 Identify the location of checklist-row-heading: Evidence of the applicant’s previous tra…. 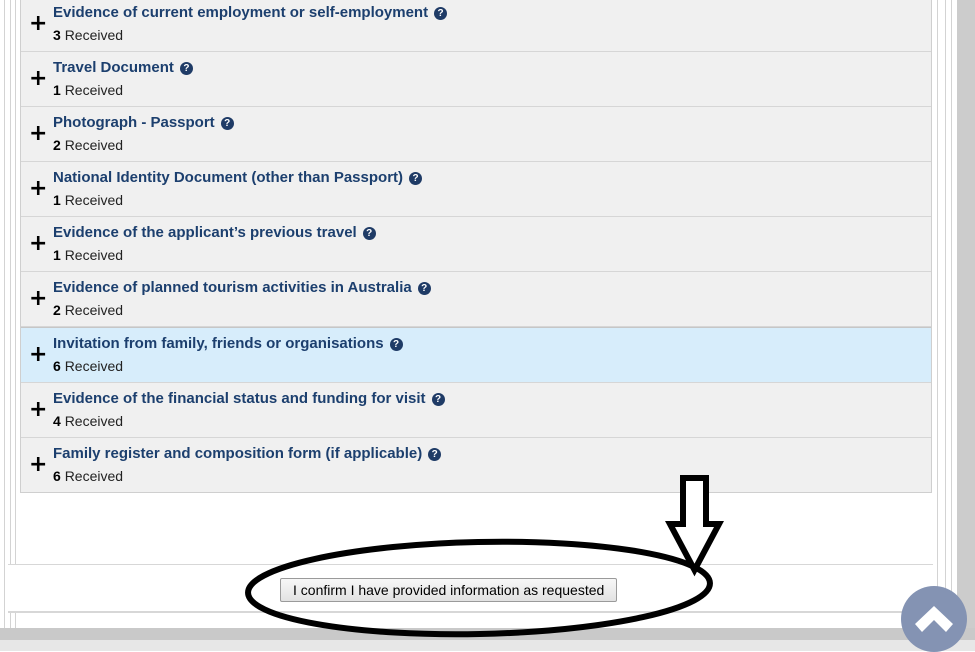
(487, 233).